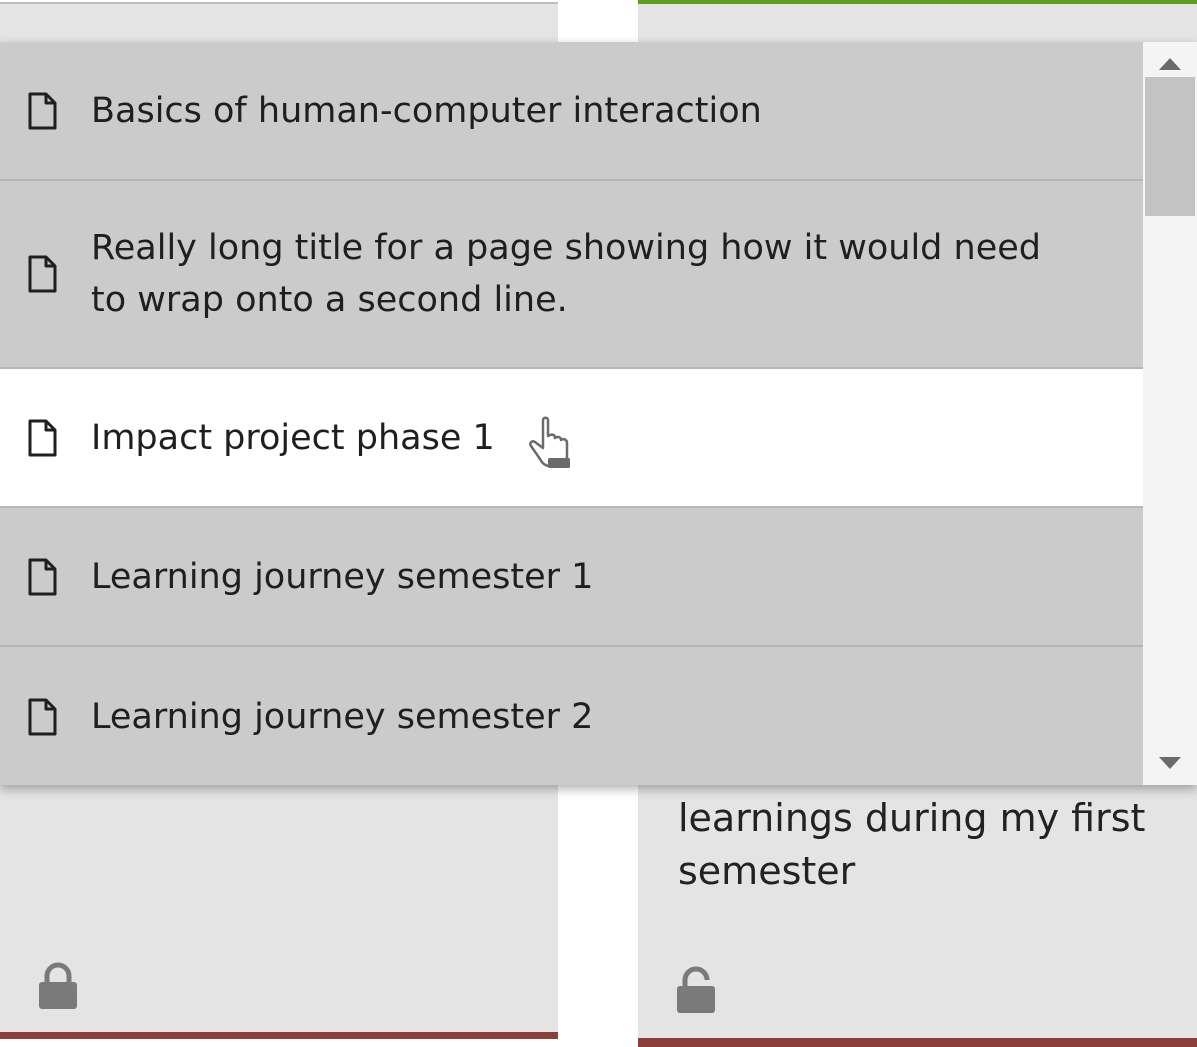 This screenshot has width=1197, height=1047. Describe the element at coordinates (1170, 413) in the screenshot. I see `dropdown-scrollbar` at that location.